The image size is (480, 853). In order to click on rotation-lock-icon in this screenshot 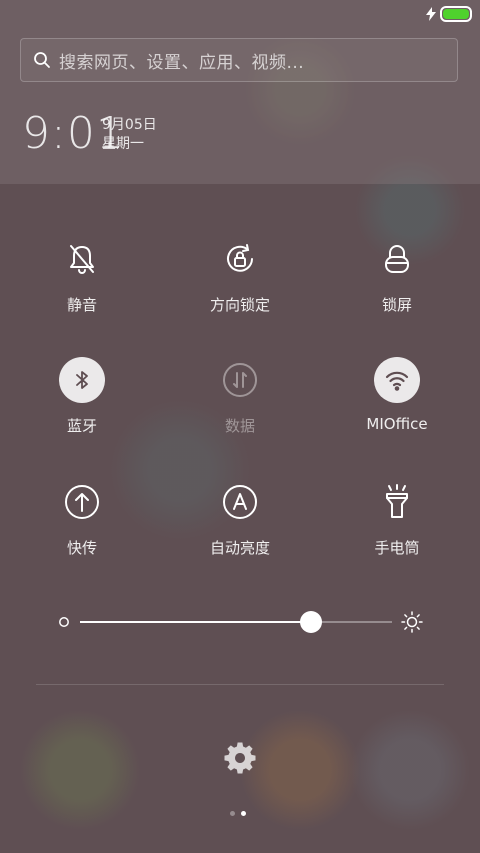, I will do `click(240, 258)`.